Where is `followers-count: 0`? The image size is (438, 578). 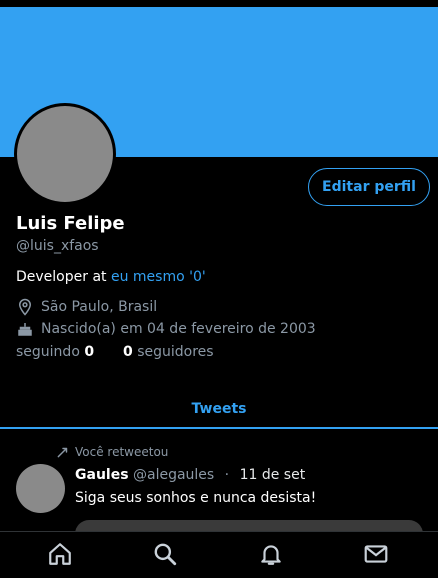
followers-count: 0 is located at coordinates (128, 352).